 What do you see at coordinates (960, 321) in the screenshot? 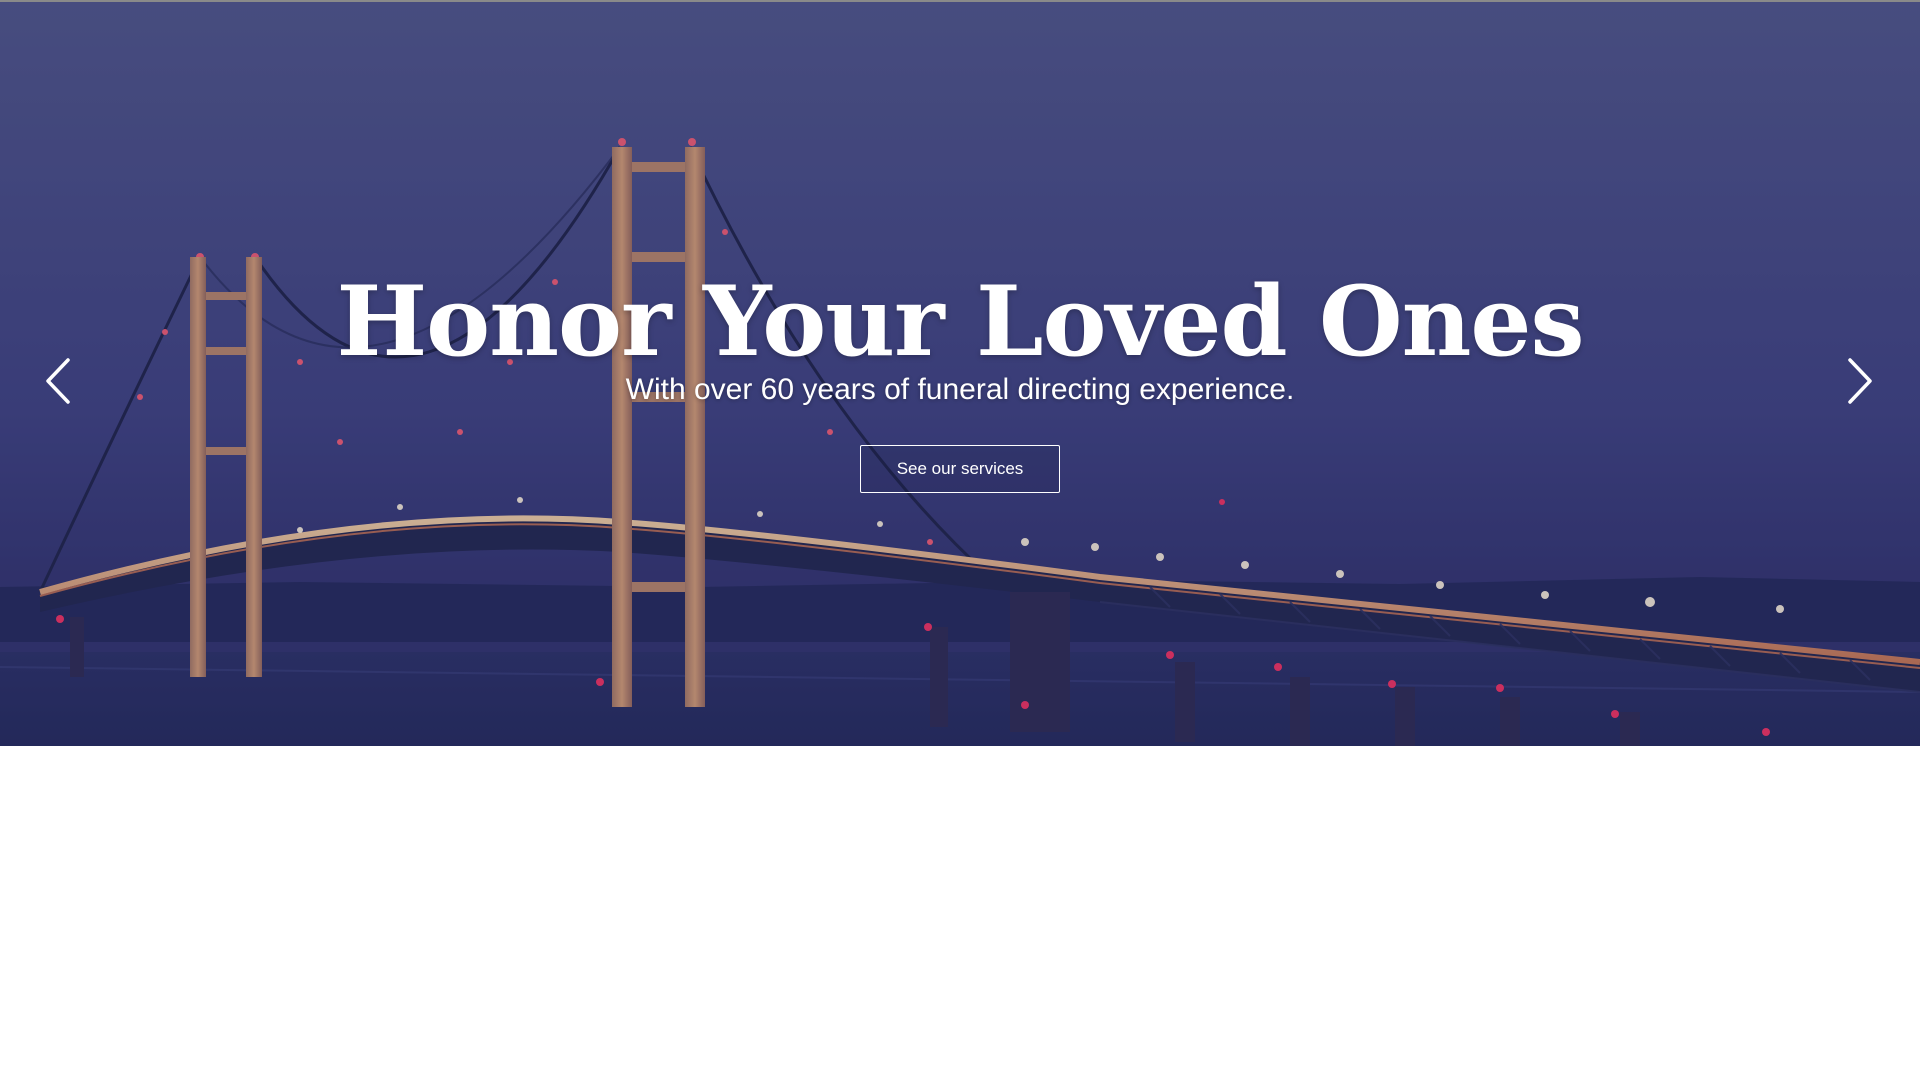
I see `hero-title: Honor Your Loved Ones` at bounding box center [960, 321].